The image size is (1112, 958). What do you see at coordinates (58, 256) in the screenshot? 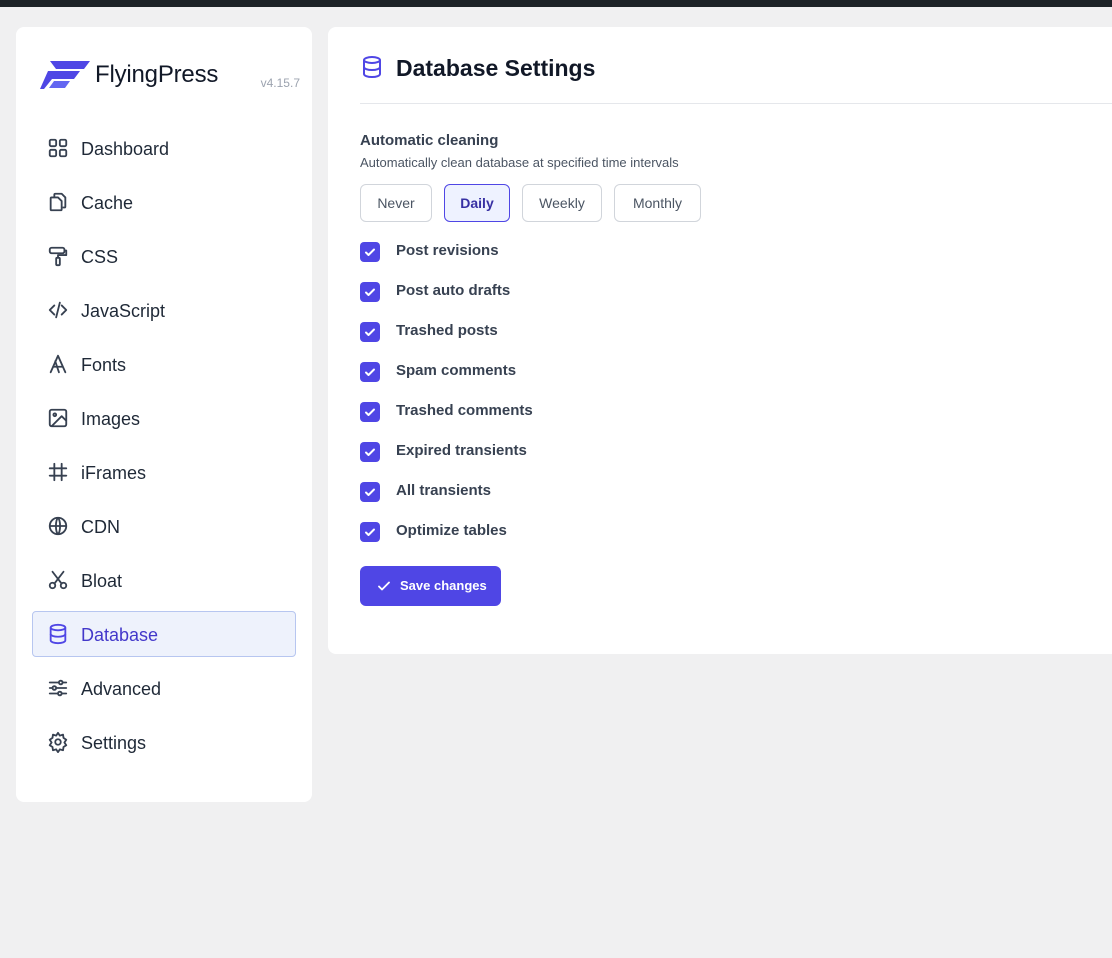
I see `paint-roller-icon` at bounding box center [58, 256].